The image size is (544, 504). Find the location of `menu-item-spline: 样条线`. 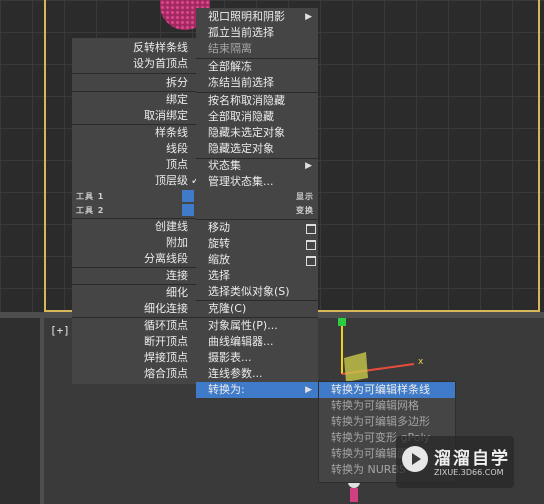

menu-item-spline: 样条线 is located at coordinates (171, 133).